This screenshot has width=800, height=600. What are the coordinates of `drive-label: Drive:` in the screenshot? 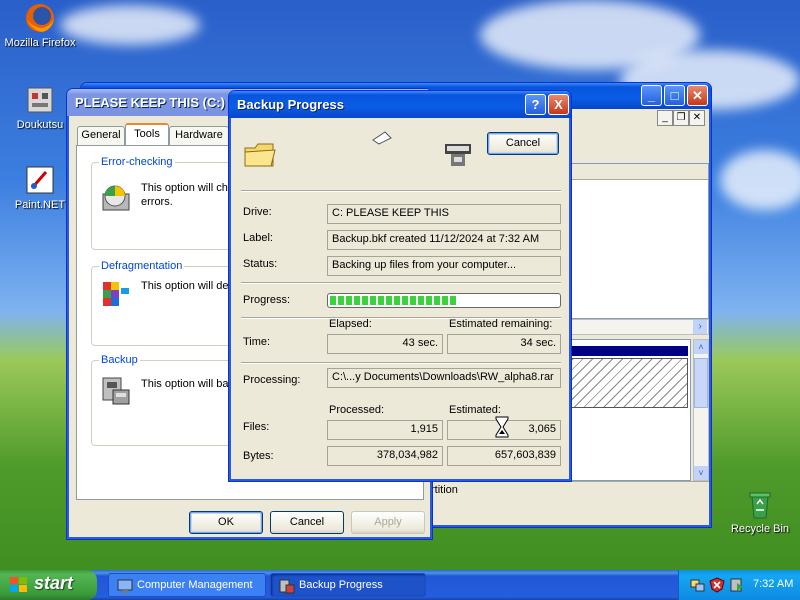 It's located at (257, 212).